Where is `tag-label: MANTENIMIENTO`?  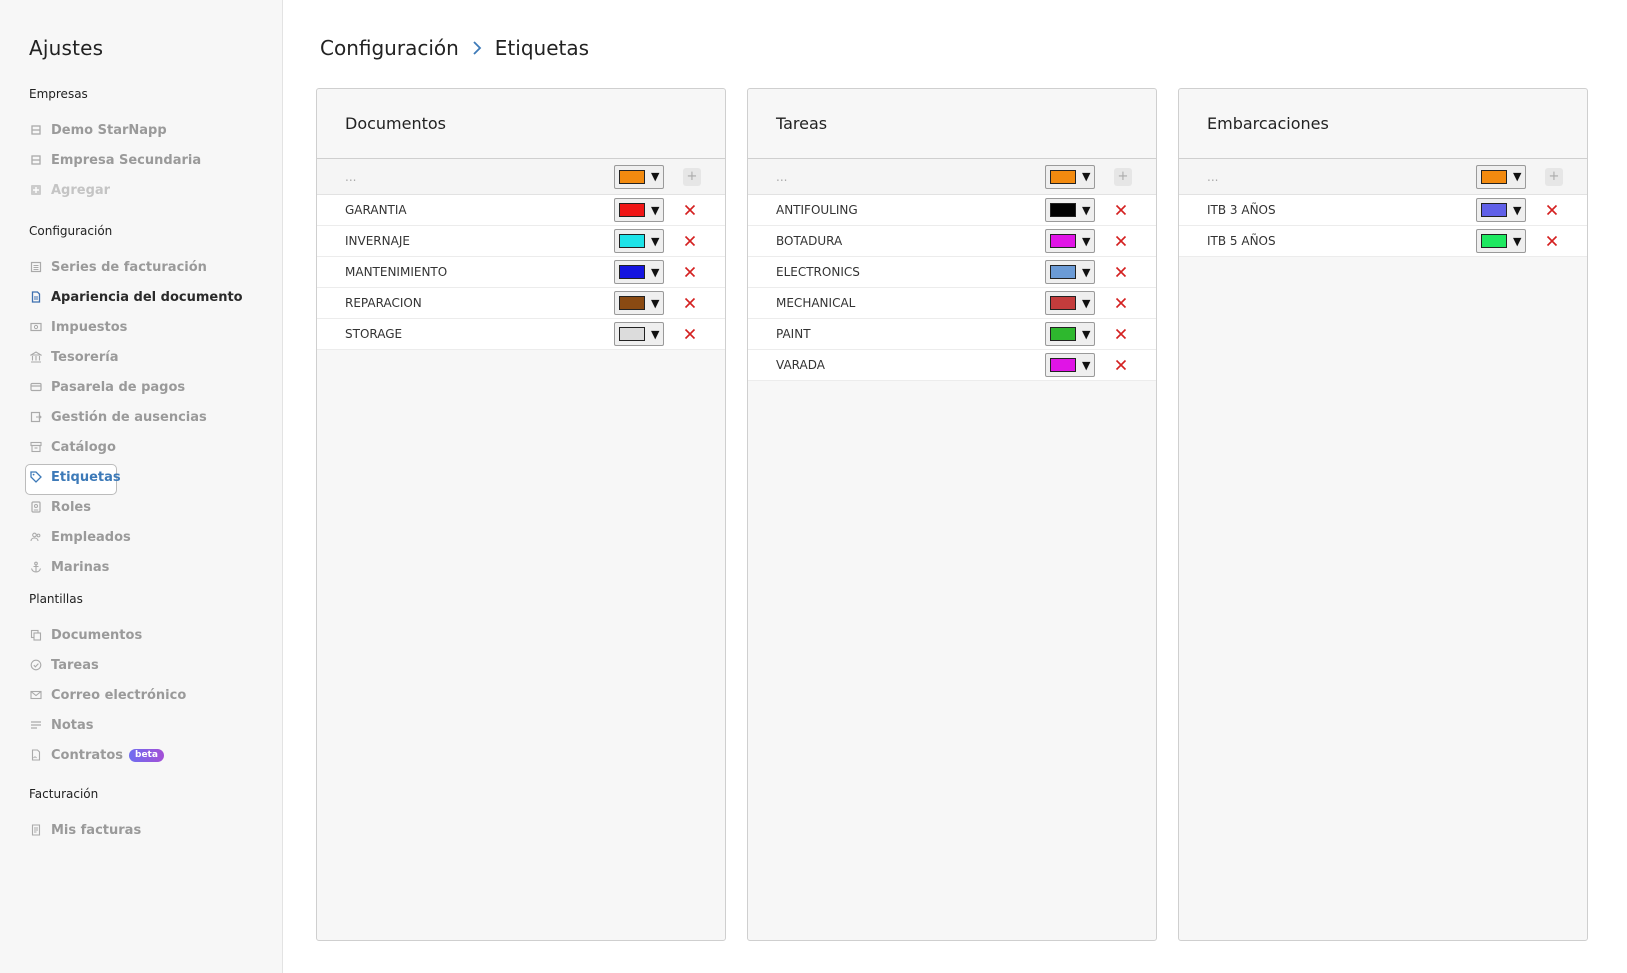
tag-label: MANTENIMIENTO is located at coordinates (535, 272).